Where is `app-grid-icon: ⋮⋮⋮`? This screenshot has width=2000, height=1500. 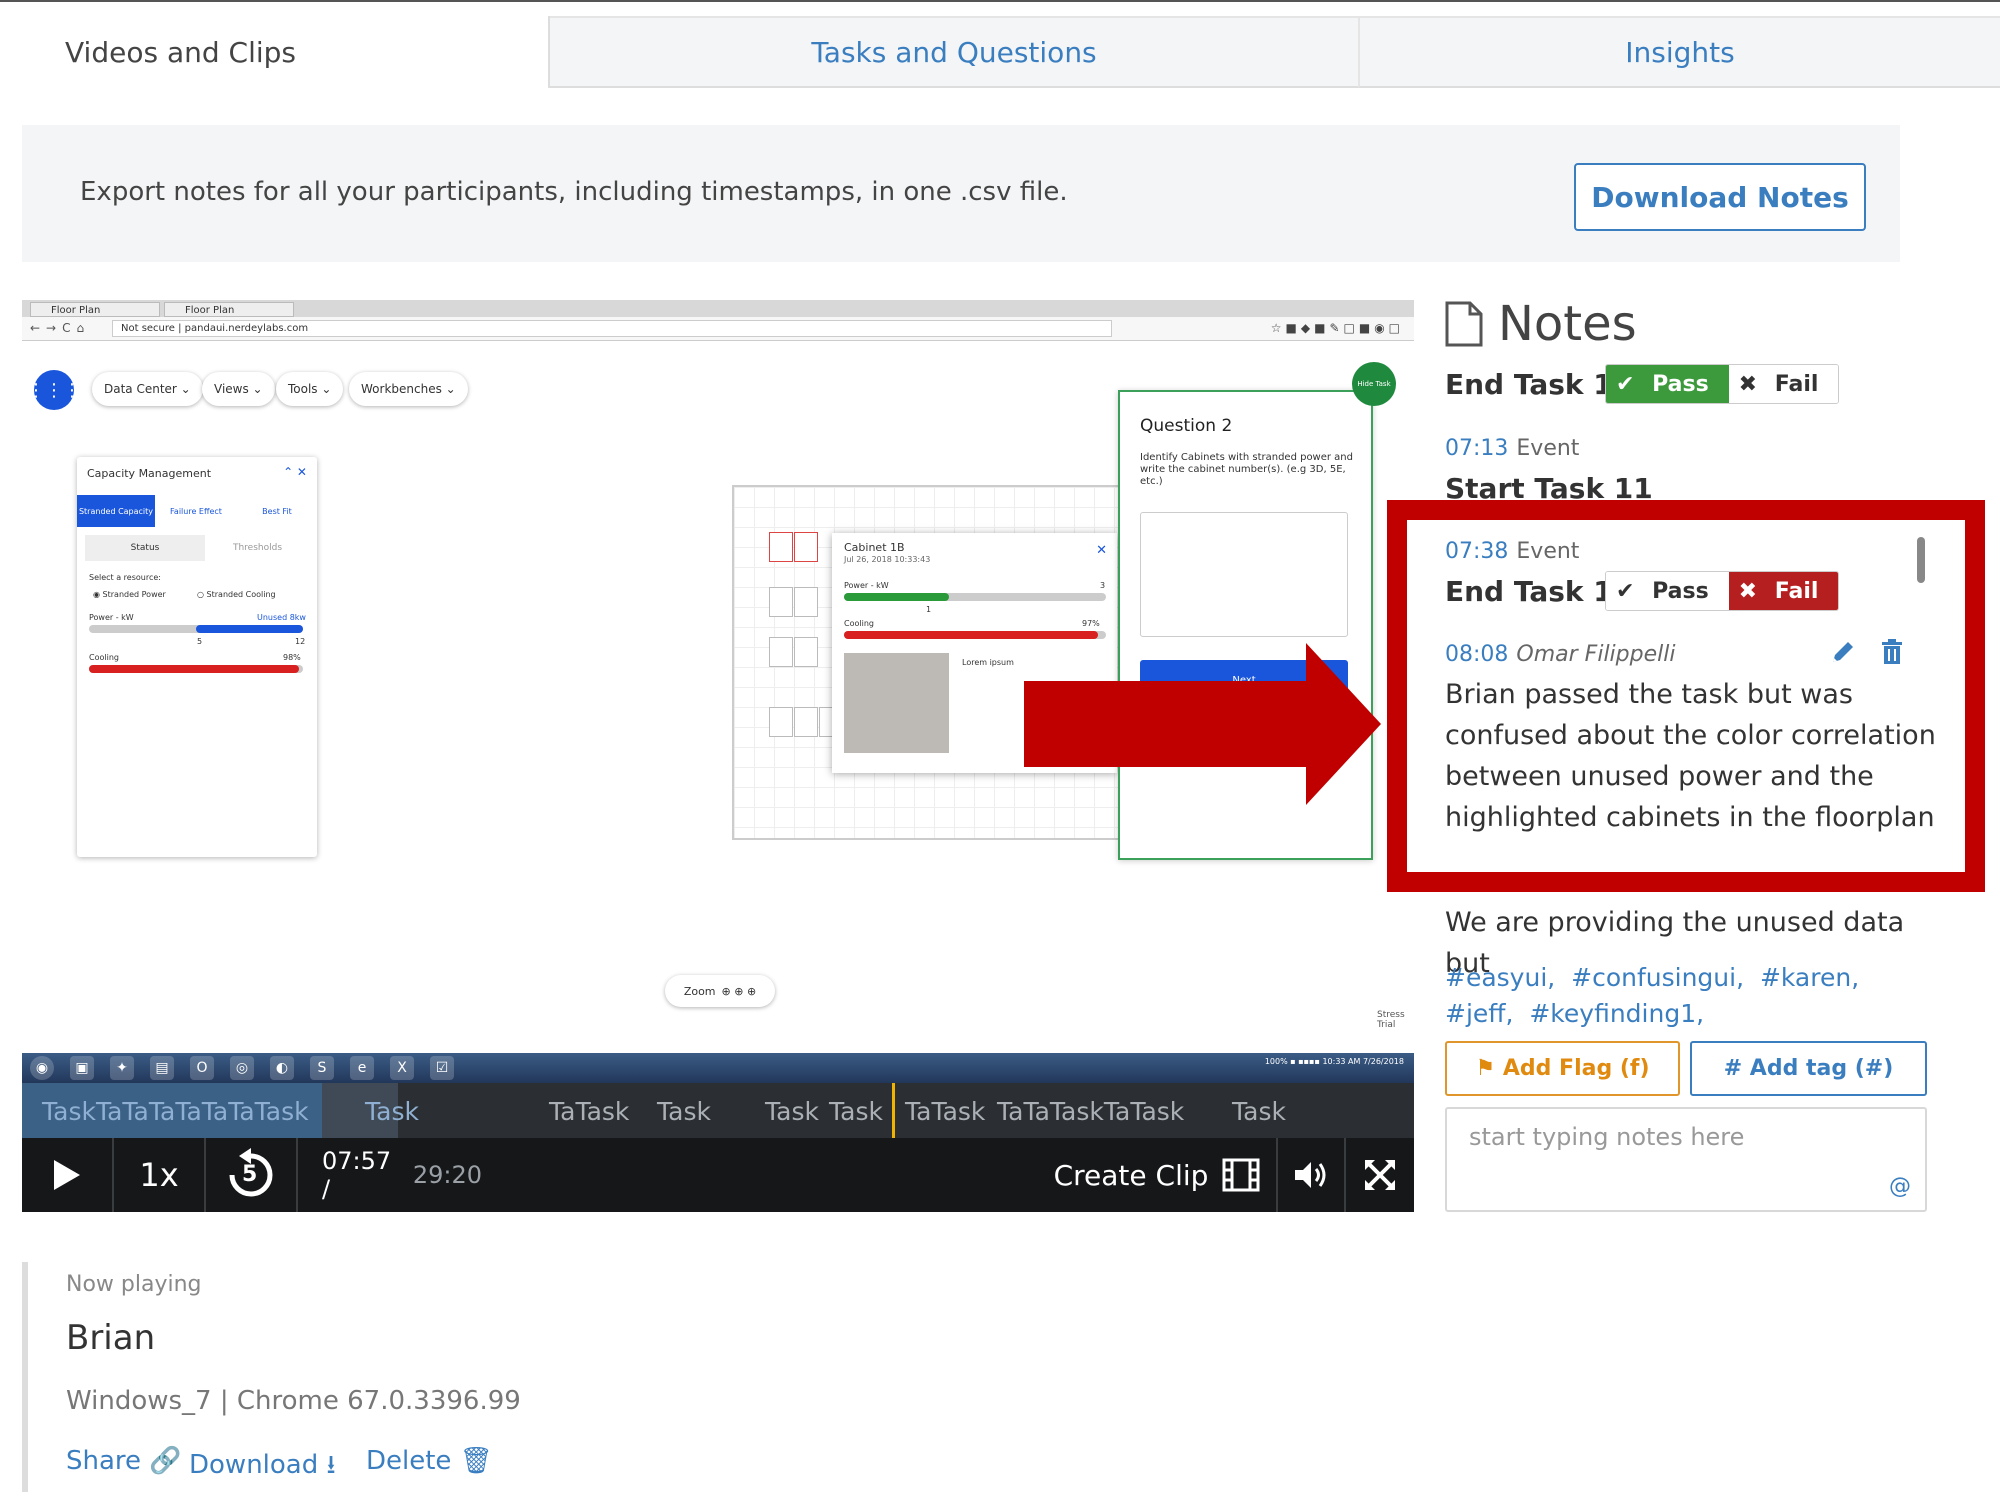
app-grid-icon: ⋮⋮⋮ is located at coordinates (54, 390).